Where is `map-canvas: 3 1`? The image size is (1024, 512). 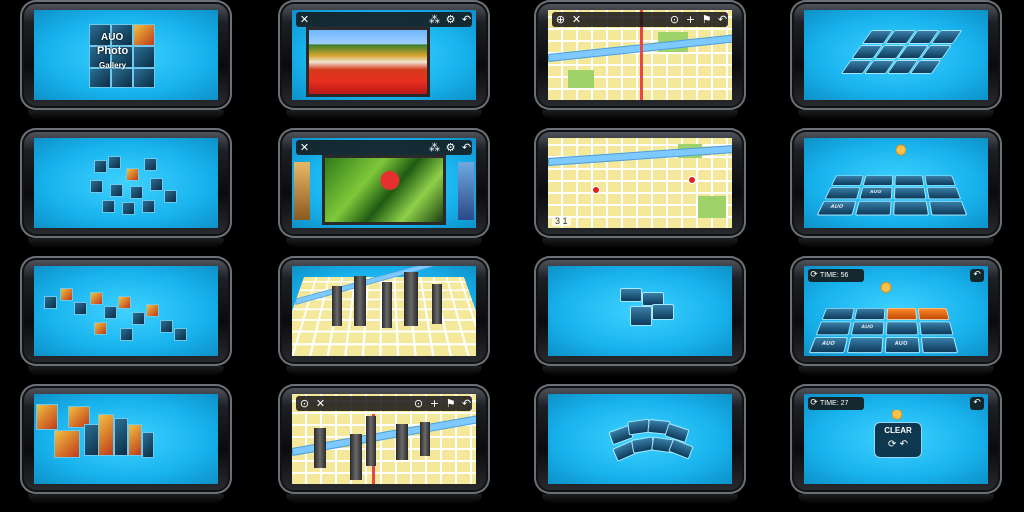
map-canvas: 3 1 is located at coordinates (640, 183).